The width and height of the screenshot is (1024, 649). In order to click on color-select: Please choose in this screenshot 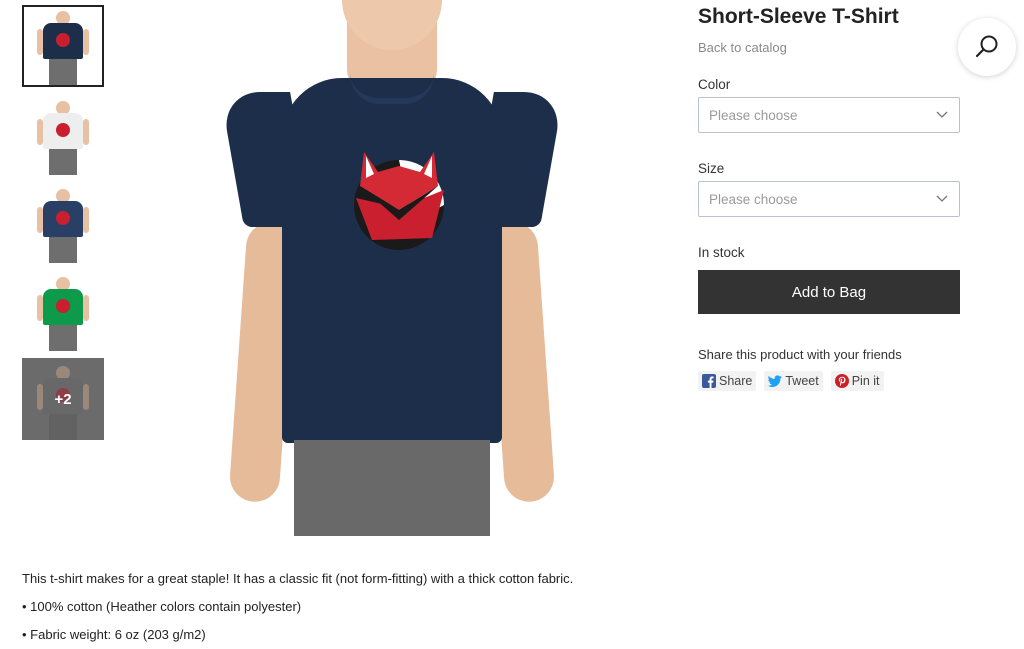, I will do `click(829, 115)`.